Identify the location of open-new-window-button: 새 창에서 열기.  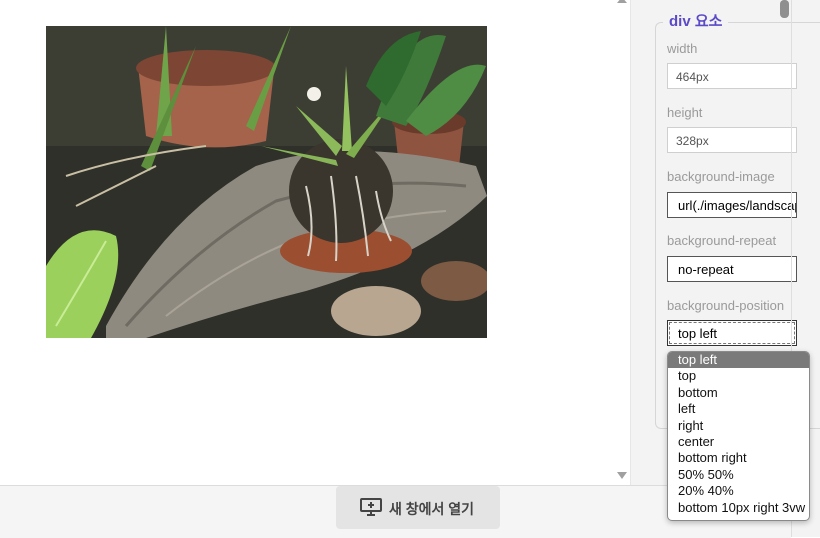
(418, 507).